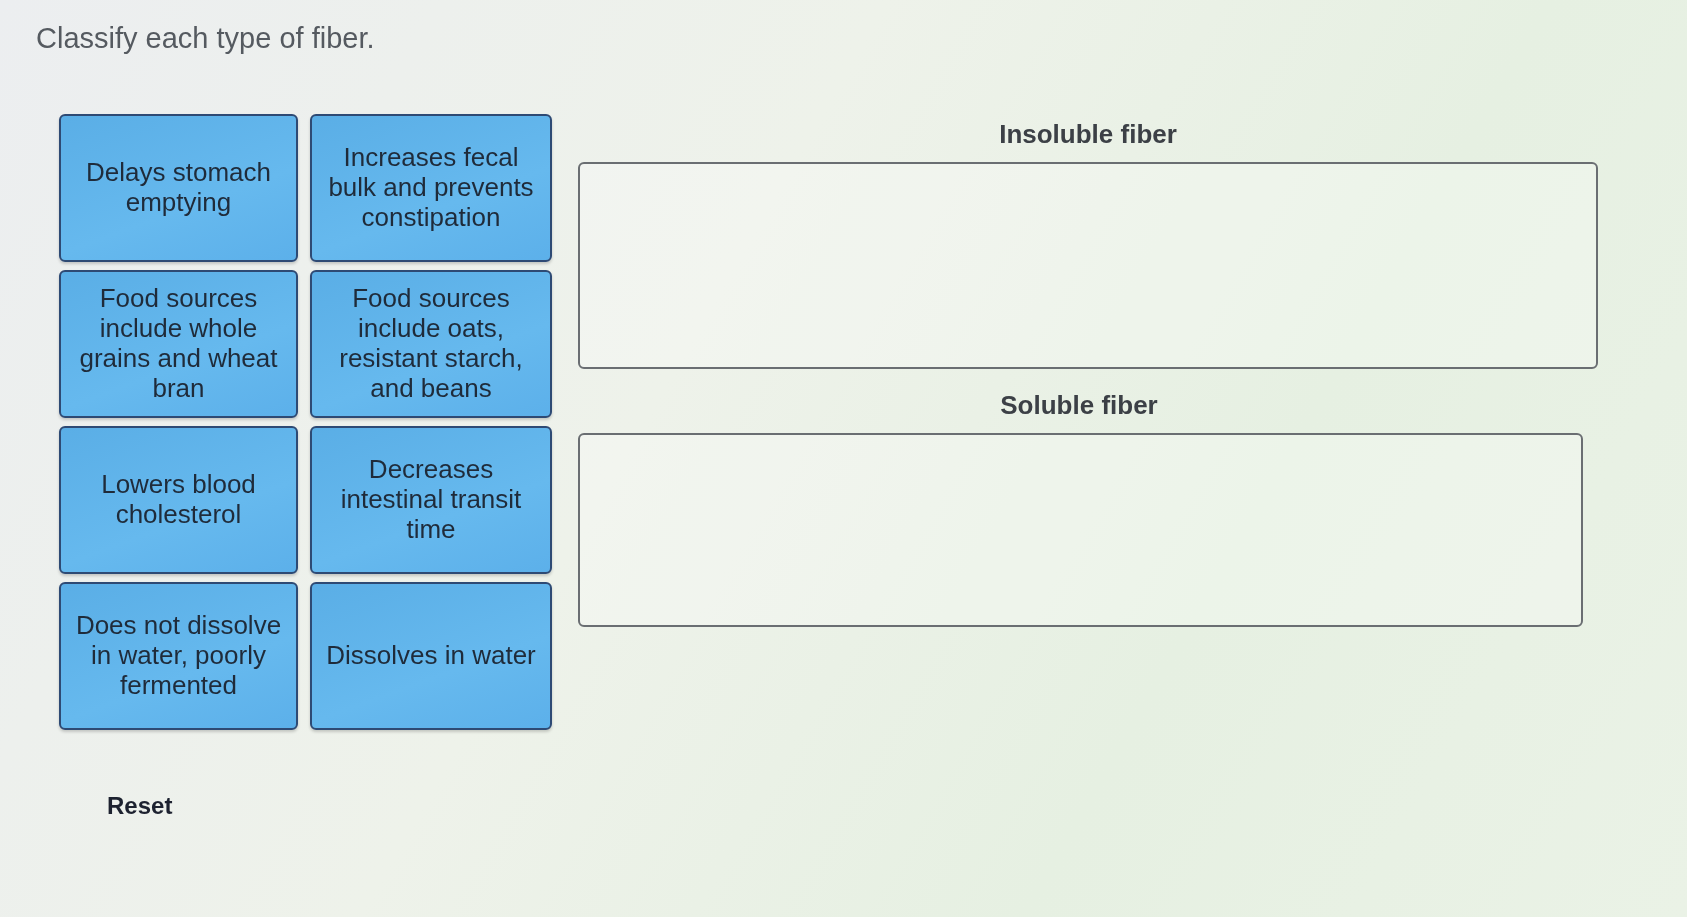  I want to click on drag-card: Decreases intestinal transit time, so click(431, 500).